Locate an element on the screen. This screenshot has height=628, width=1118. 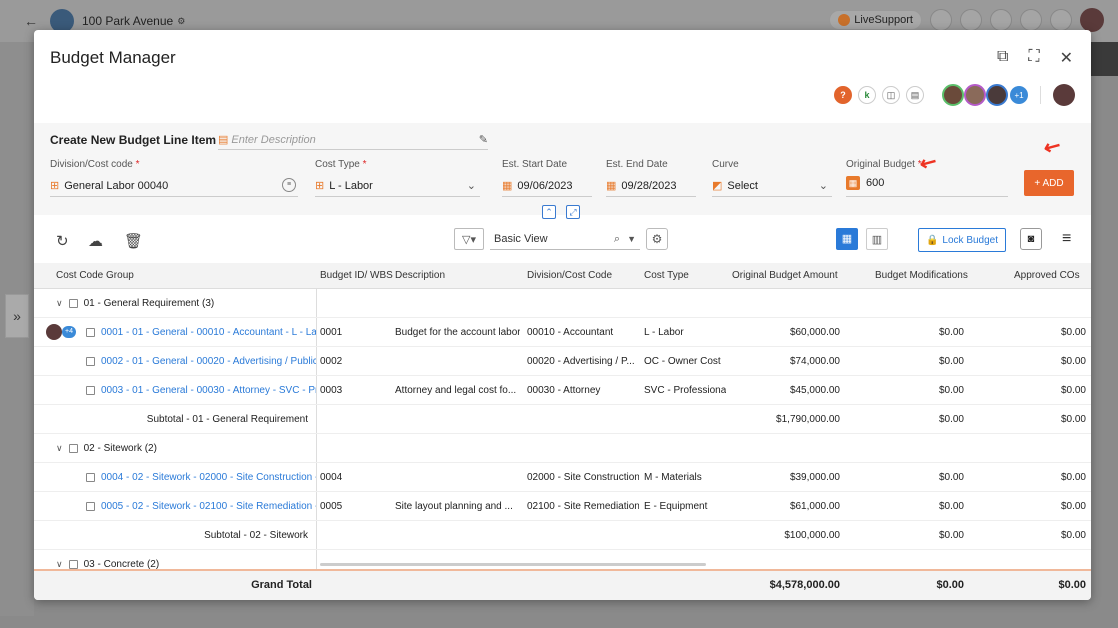
list-picker-icon: ≡ is located at coordinates (289, 185).